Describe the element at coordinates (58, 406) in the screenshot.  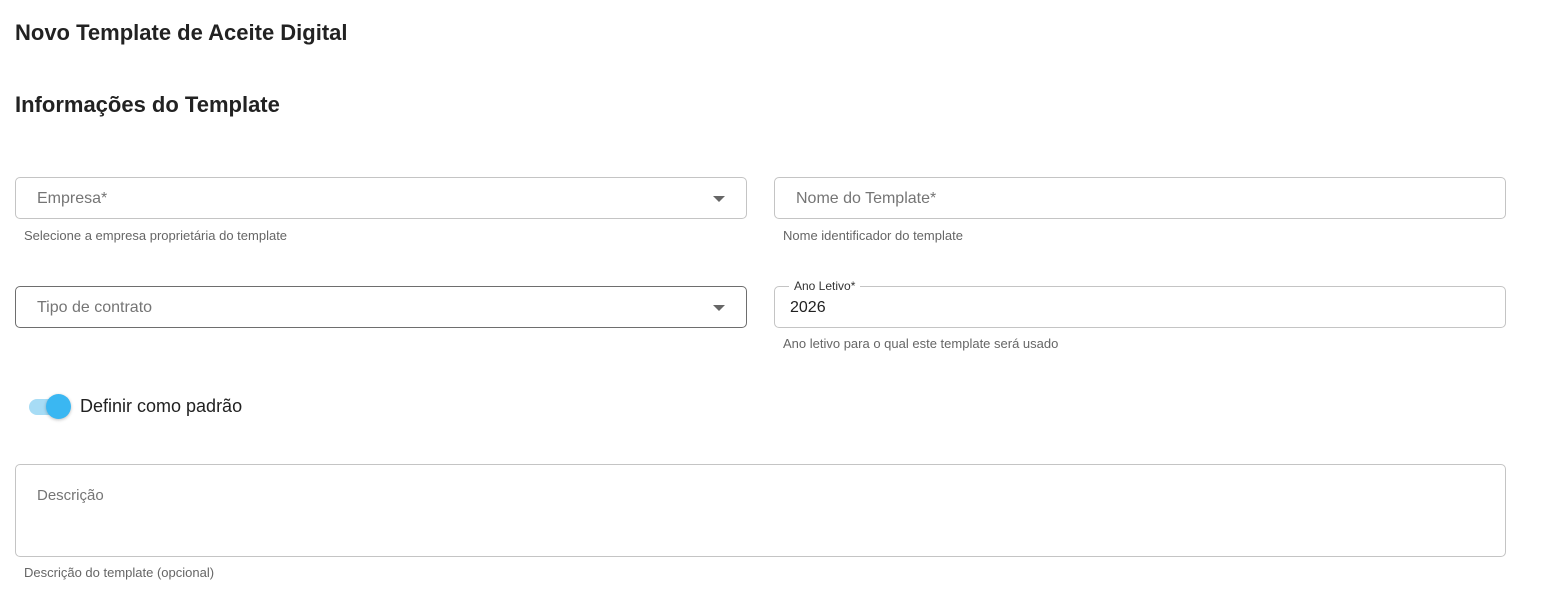
I see `toggle-thumb` at that location.